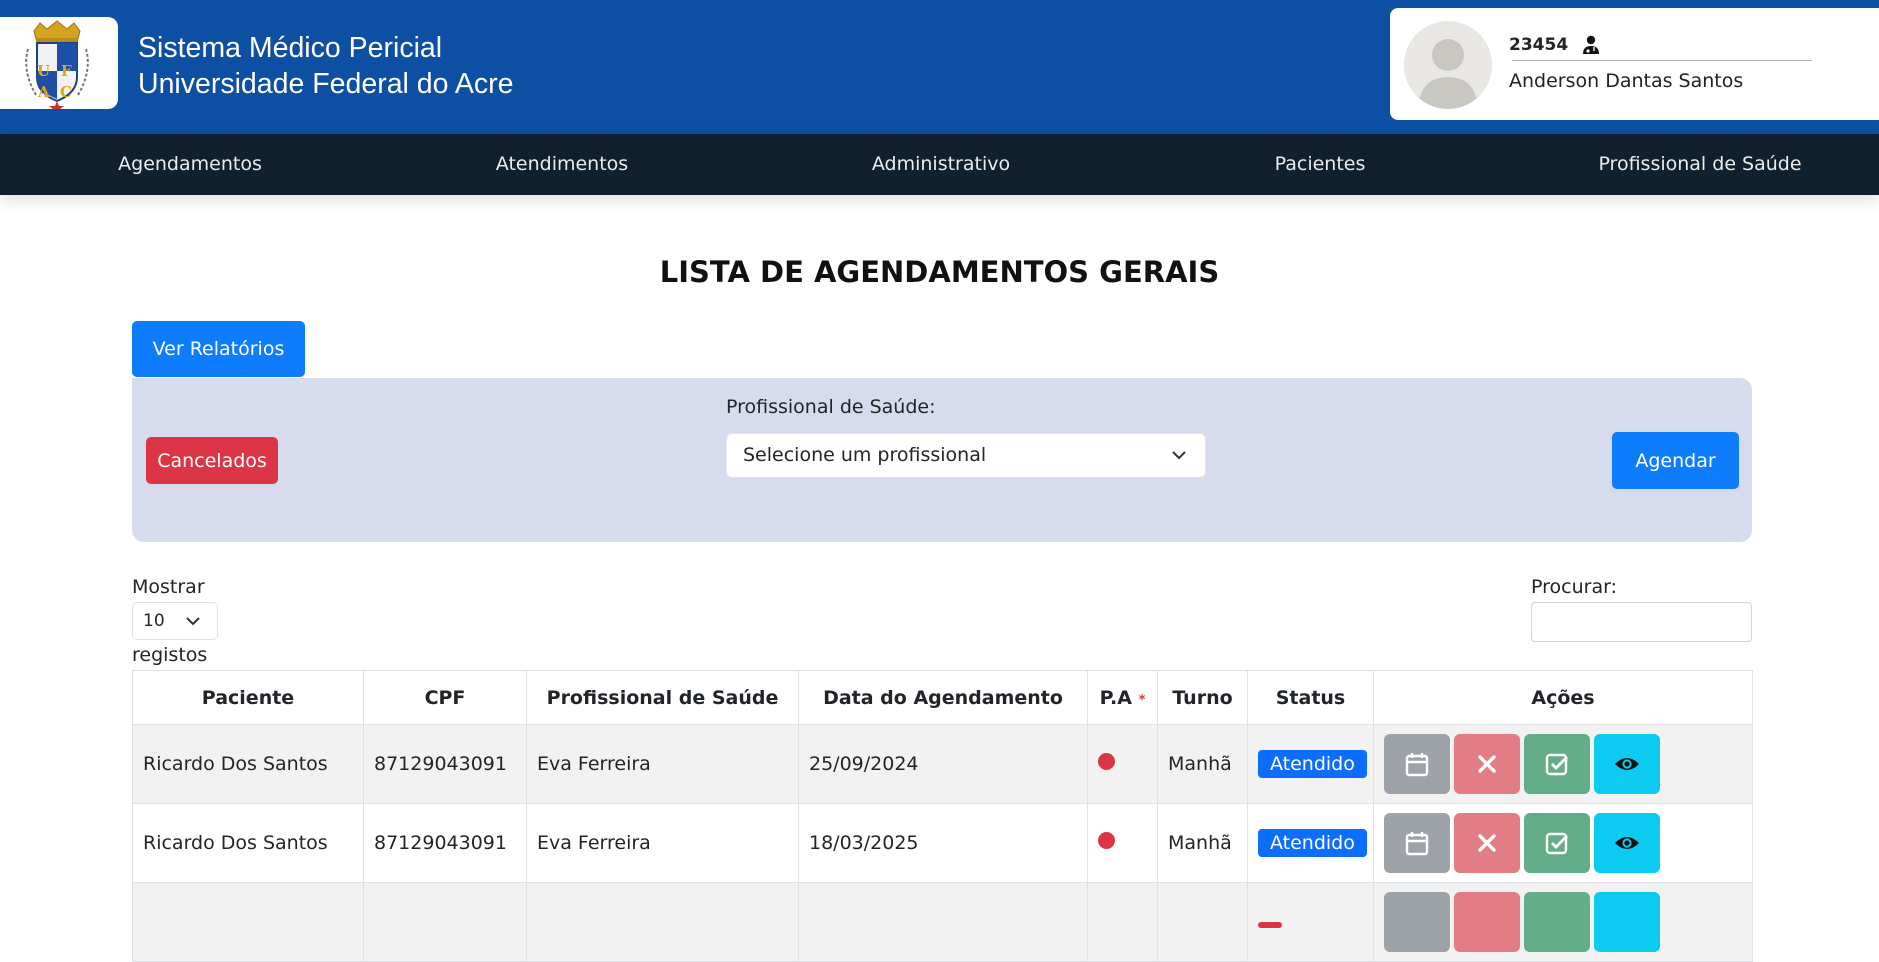 This screenshot has width=1879, height=962. What do you see at coordinates (1115, 697) in the screenshot?
I see `pa-header-label: P.A` at bounding box center [1115, 697].